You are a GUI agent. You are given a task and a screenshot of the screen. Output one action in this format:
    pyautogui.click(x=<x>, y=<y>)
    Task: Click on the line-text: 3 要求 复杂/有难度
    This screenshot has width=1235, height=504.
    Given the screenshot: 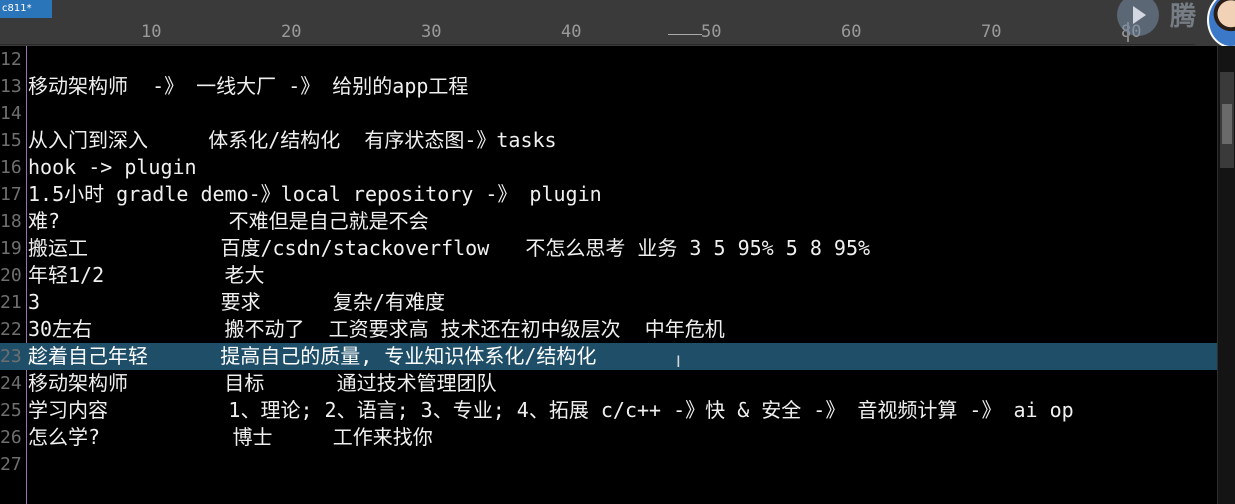 What is the action you would take?
    pyautogui.click(x=236, y=302)
    